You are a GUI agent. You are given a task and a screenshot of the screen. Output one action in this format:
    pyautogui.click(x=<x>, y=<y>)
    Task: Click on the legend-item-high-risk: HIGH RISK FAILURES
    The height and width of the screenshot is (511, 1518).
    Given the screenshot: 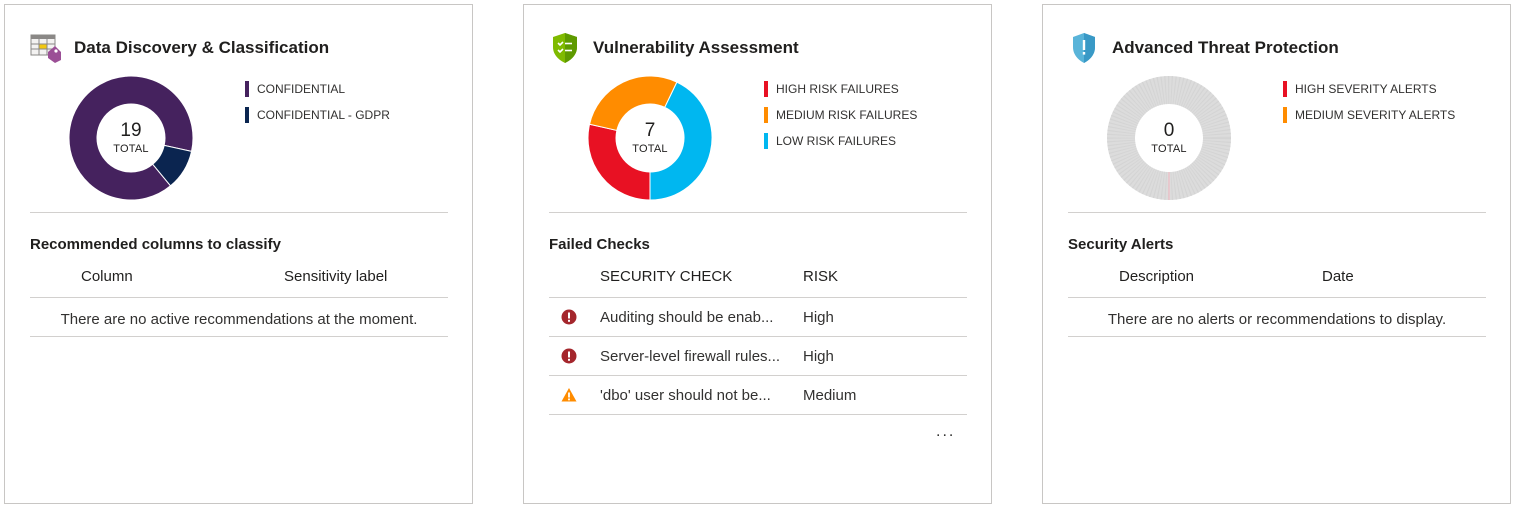 What is the action you would take?
    pyautogui.click(x=840, y=89)
    